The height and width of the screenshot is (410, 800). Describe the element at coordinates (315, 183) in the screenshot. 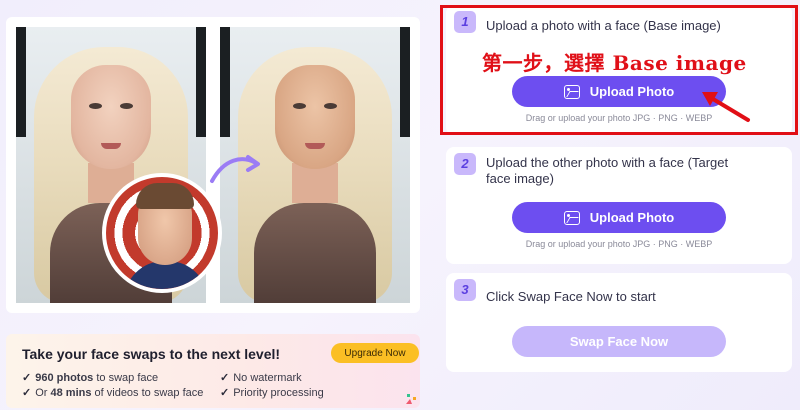

I see `neck` at that location.